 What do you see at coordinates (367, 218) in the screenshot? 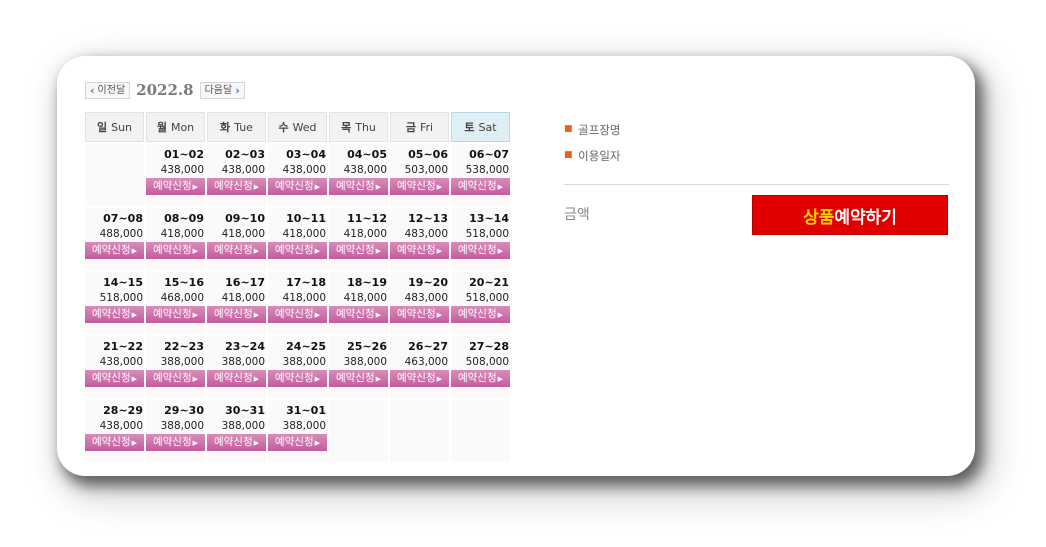
I see `stay-dates: 11~12` at bounding box center [367, 218].